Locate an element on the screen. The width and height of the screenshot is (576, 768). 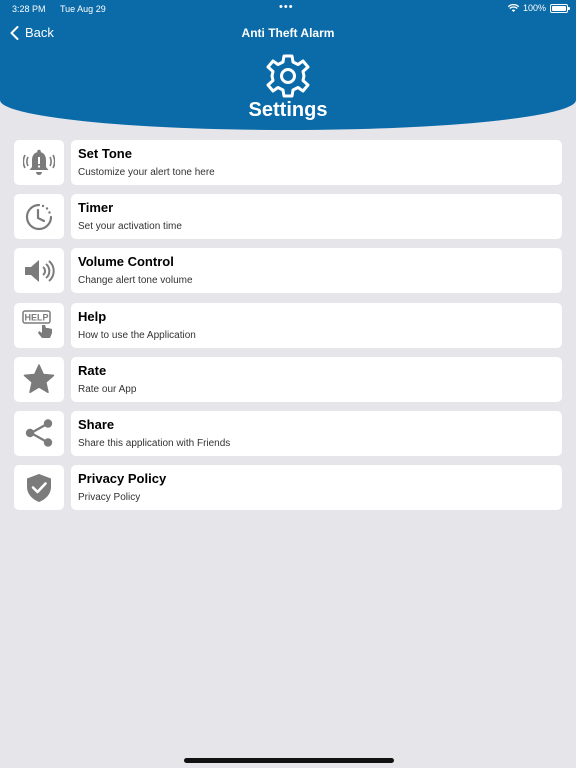
settings-item-rate: Rate Rate our App is located at coordinates (288, 379).